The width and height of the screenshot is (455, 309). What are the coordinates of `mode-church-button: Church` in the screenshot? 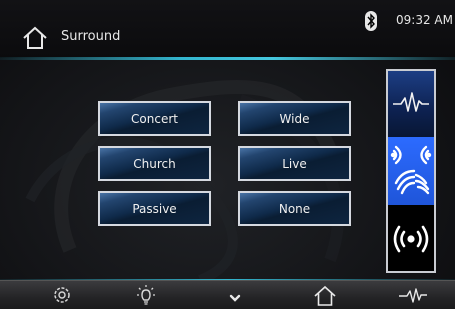 It's located at (154, 163).